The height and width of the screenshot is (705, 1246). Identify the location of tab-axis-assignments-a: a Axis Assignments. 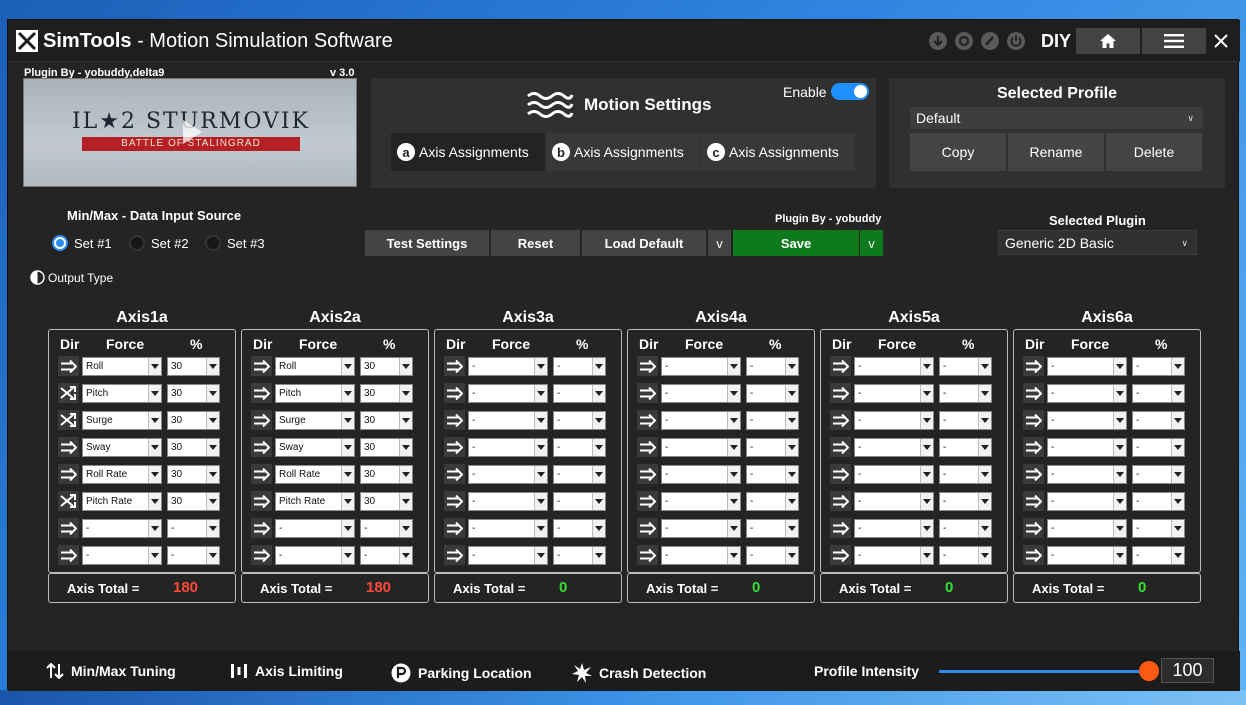
(468, 152).